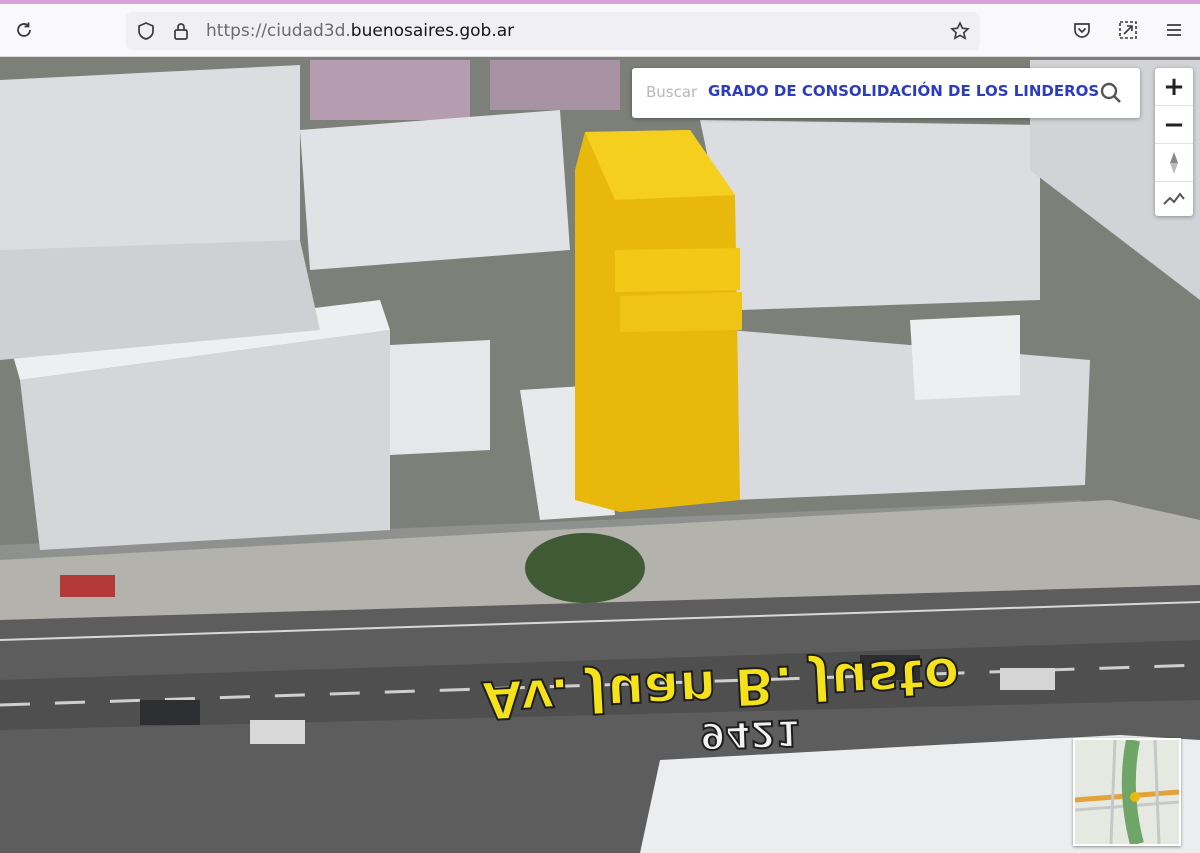  I want to click on zoom-out-button: −, so click(1174, 125).